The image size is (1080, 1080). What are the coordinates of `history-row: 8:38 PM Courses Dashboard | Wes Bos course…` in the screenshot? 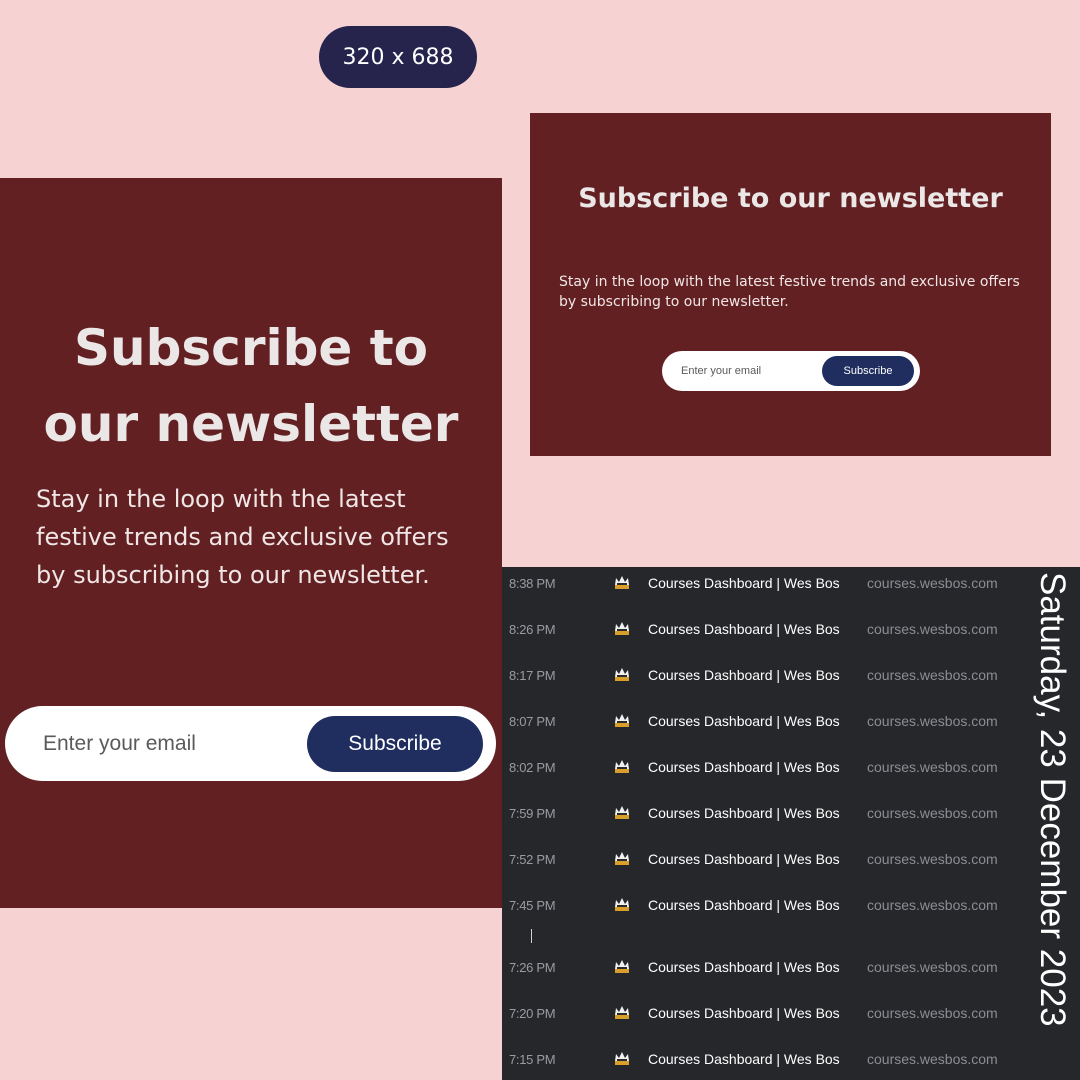 It's located at (762, 583).